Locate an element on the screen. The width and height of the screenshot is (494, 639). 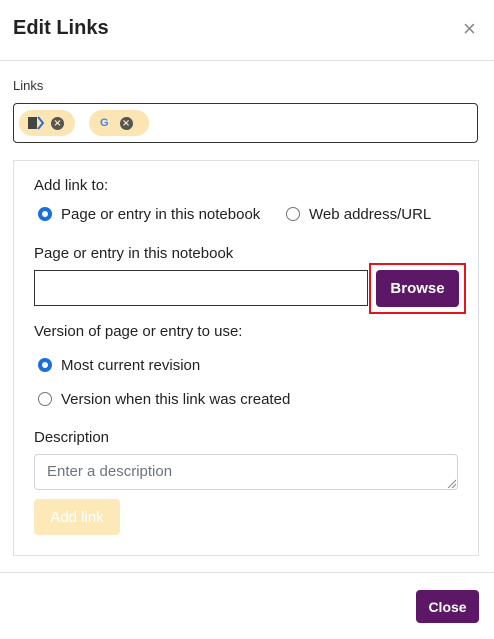
link-chip-notebook: × is located at coordinates (47, 123).